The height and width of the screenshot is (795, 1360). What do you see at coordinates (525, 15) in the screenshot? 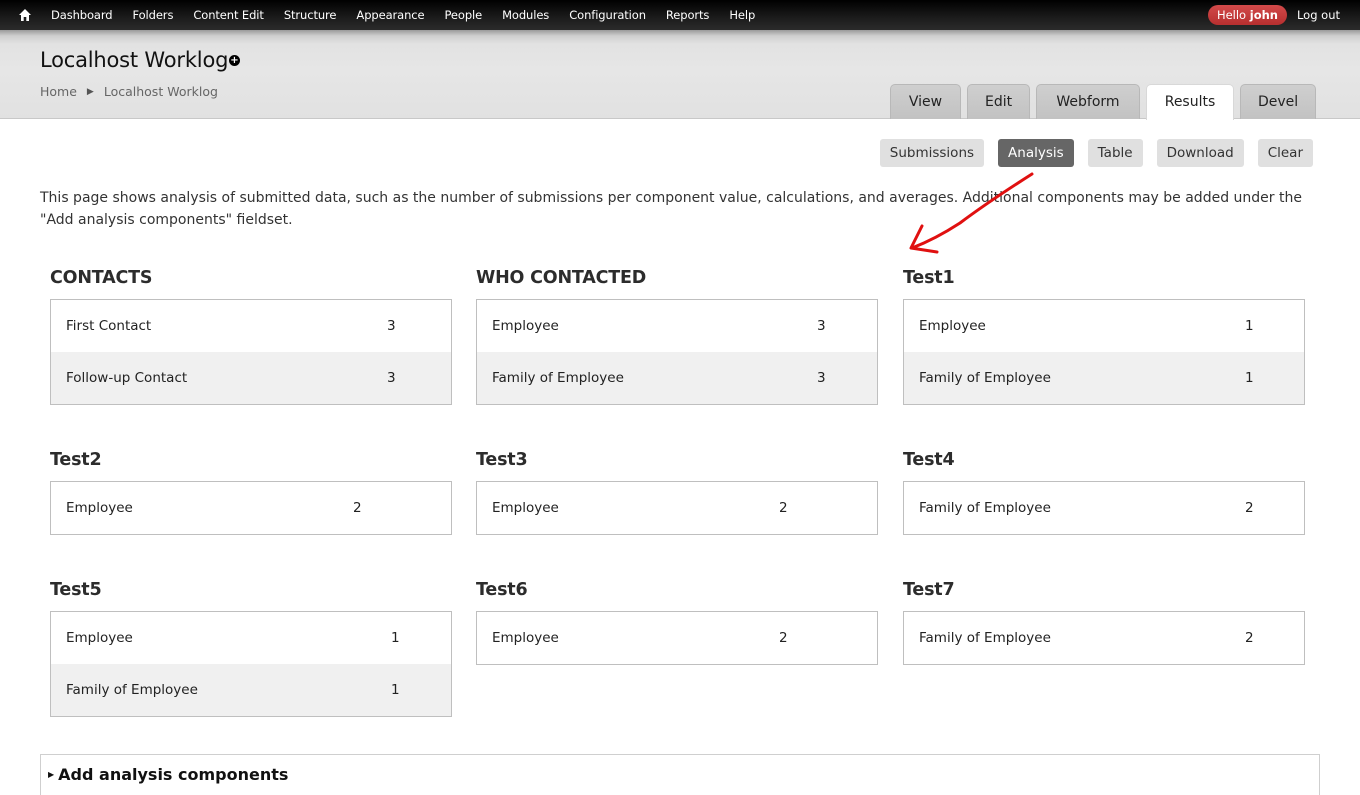
I see `toolbar-item-modules: Modules` at bounding box center [525, 15].